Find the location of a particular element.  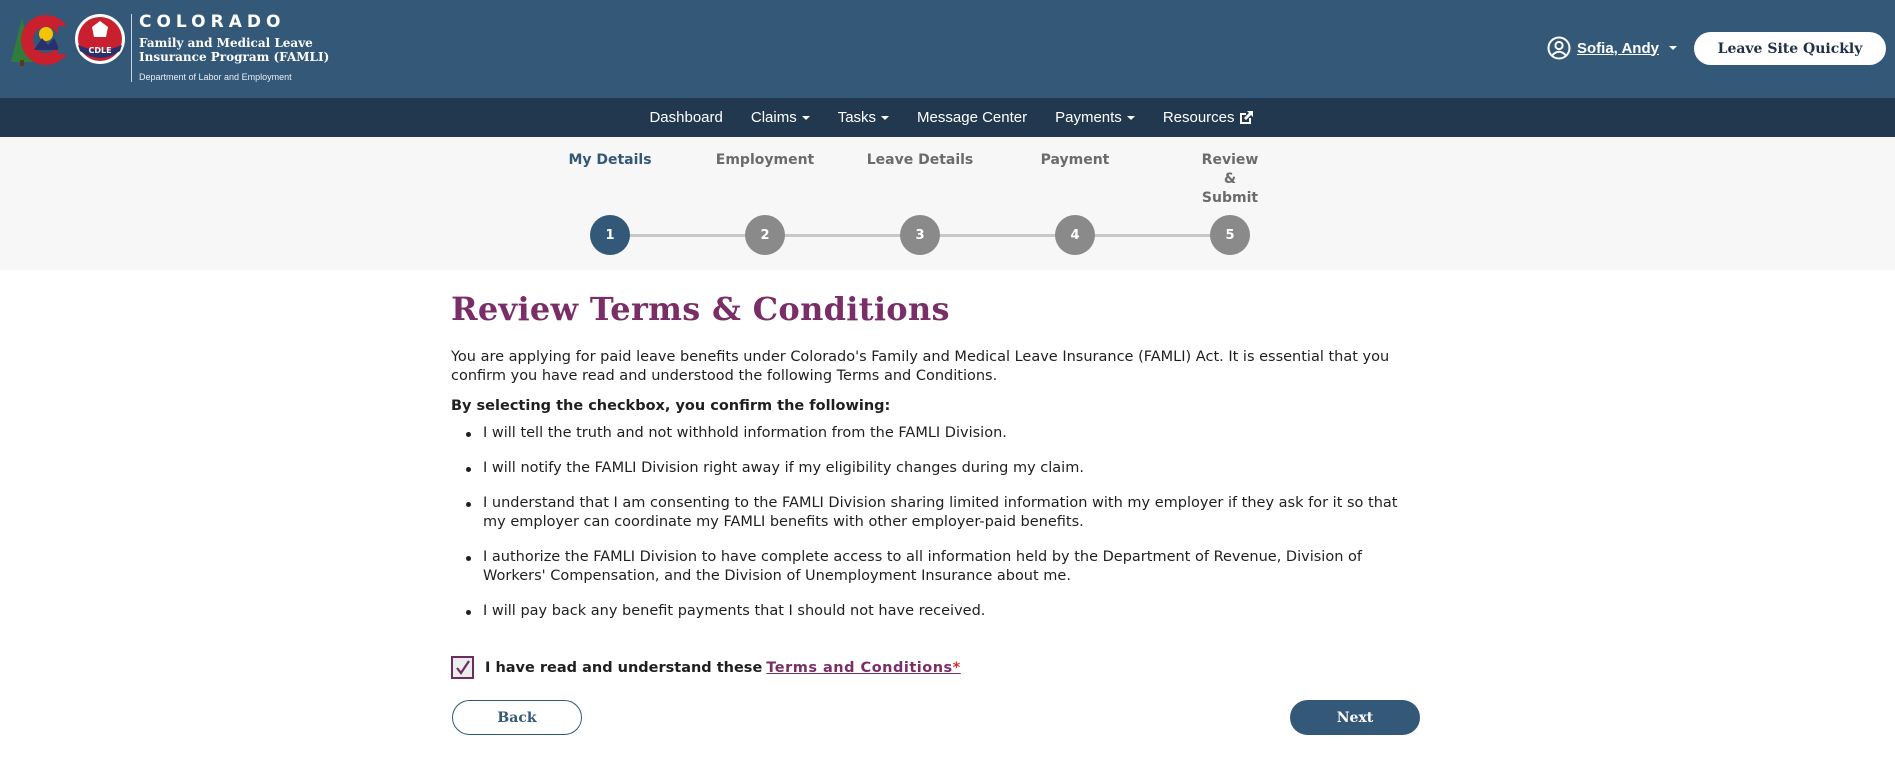

nav-item-claims: Claims is located at coordinates (780, 117).